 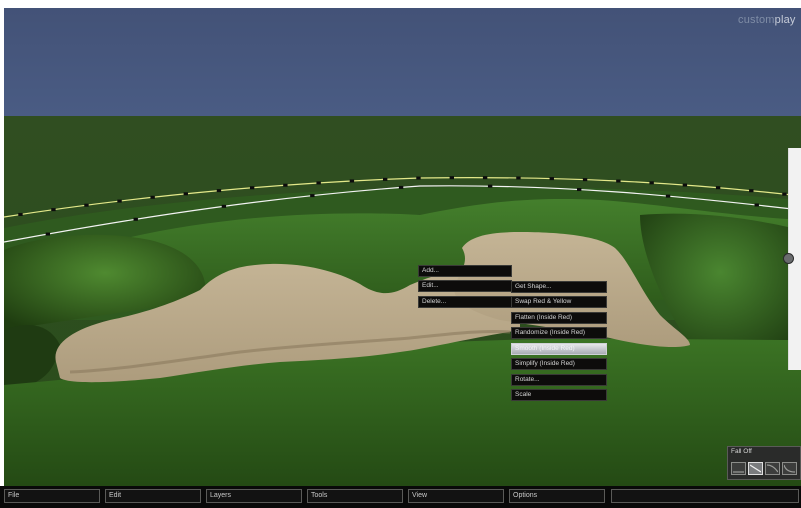 What do you see at coordinates (738, 468) in the screenshot?
I see `falloff-button-flat` at bounding box center [738, 468].